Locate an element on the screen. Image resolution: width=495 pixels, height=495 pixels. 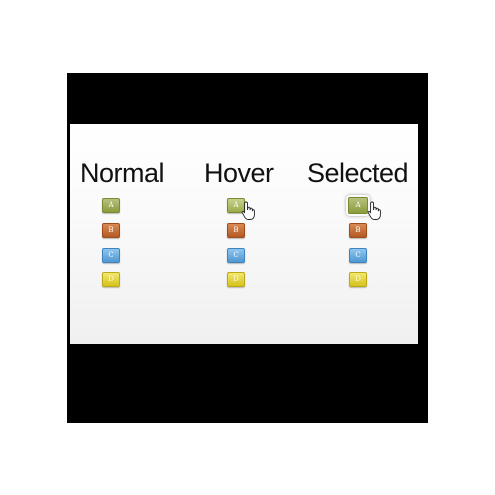
heading-hover: Hover is located at coordinates (239, 173).